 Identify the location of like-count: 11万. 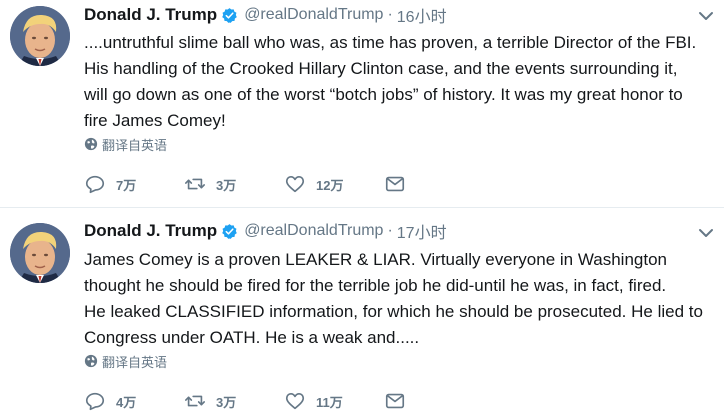
(329, 402).